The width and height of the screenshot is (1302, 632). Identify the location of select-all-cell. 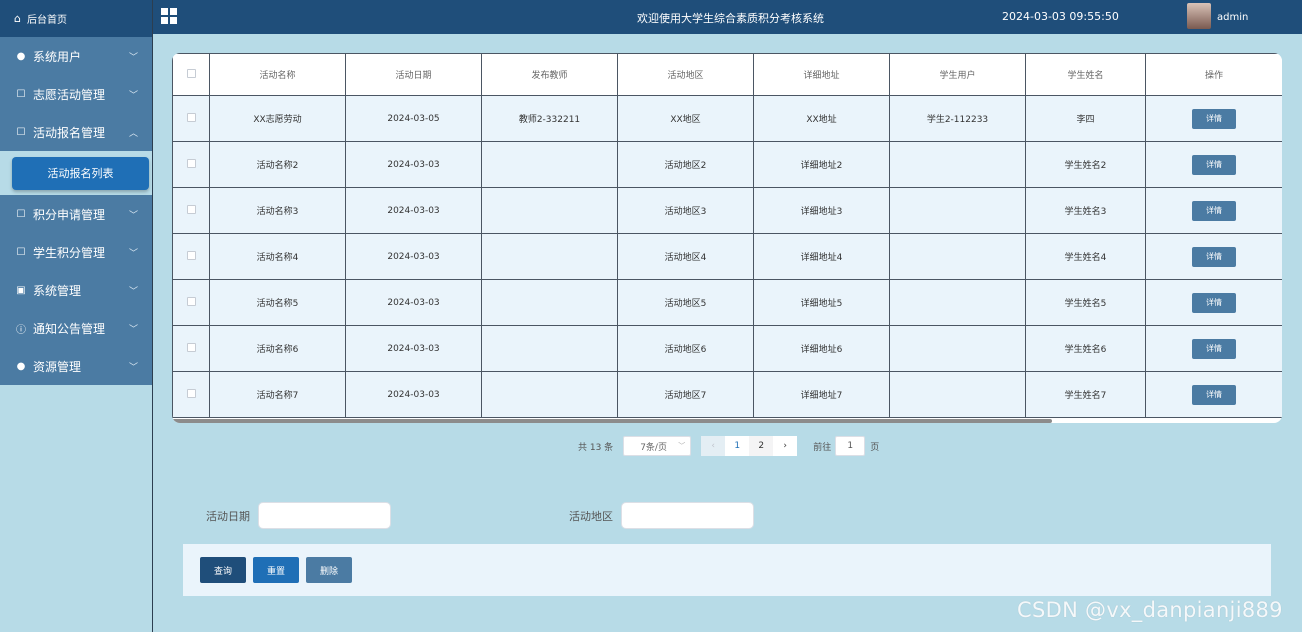
(191, 74).